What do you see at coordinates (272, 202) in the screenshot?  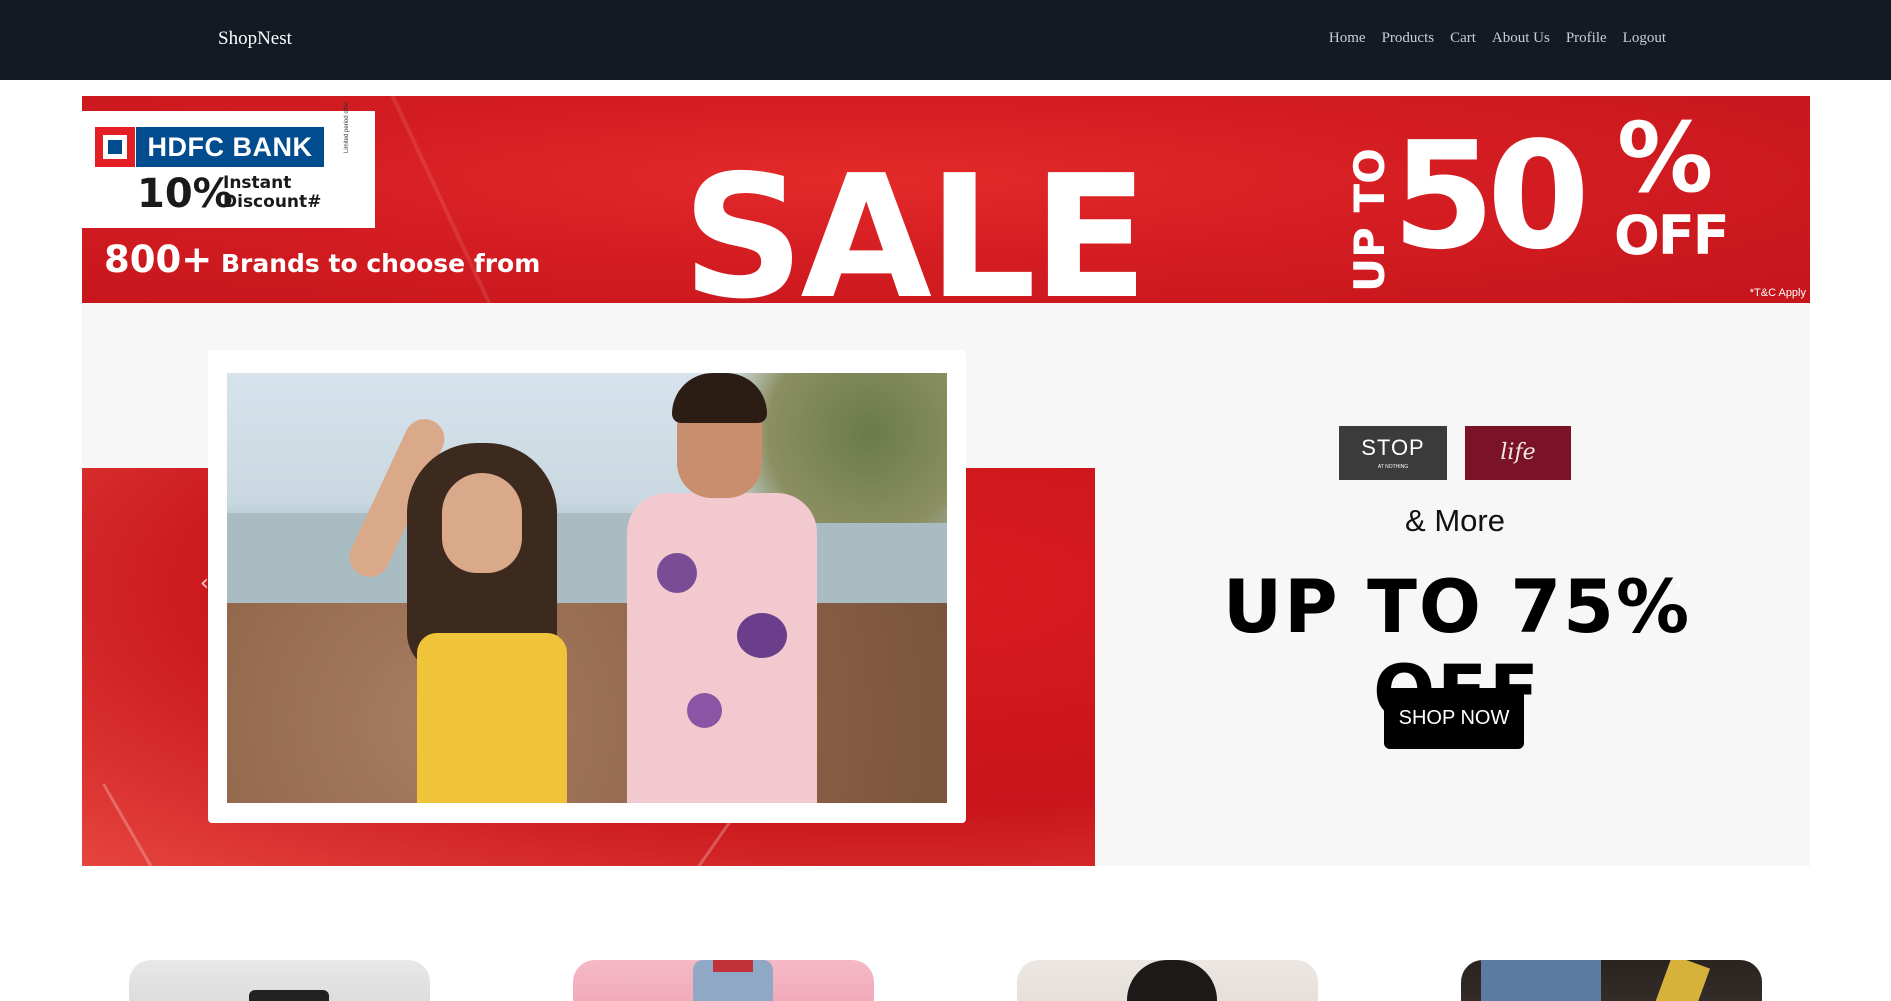 I see `discount-line: Discount#` at bounding box center [272, 202].